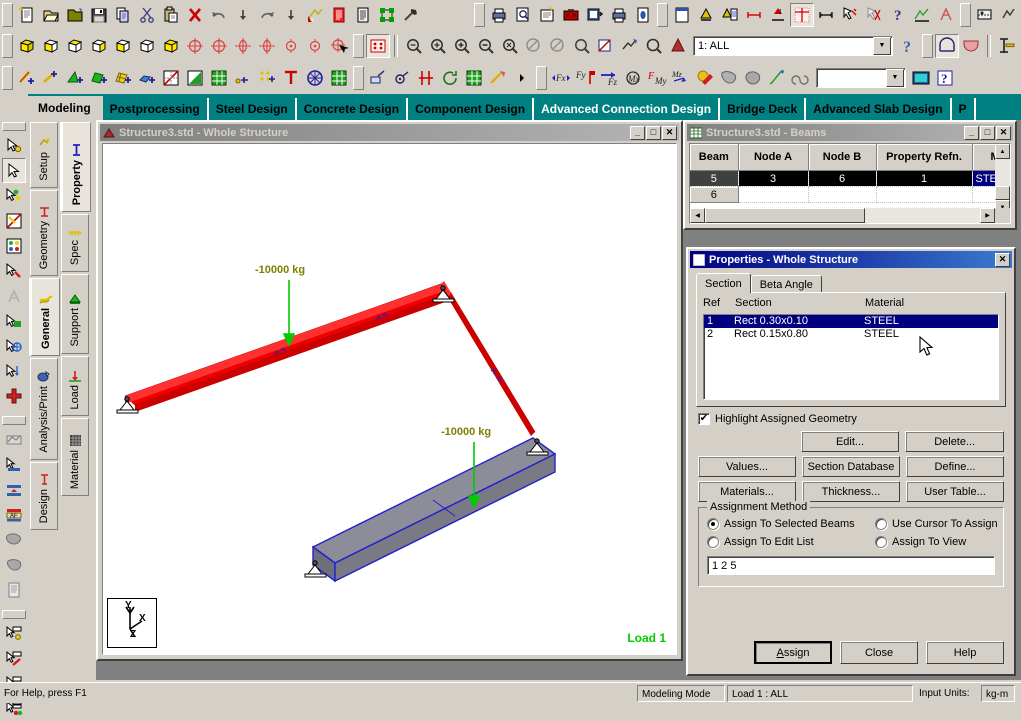  I want to click on view-from-x-icon, so click(51, 46).